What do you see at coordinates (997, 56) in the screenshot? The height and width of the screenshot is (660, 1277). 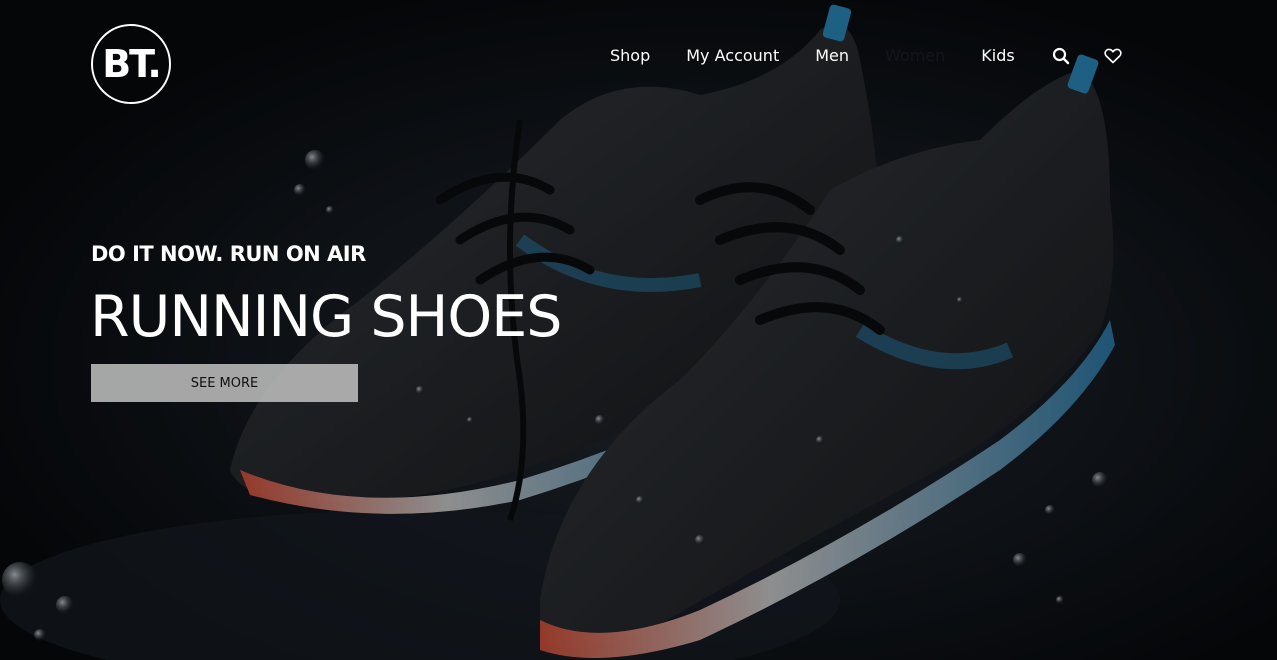 I see `nav-kids: Kids` at bounding box center [997, 56].